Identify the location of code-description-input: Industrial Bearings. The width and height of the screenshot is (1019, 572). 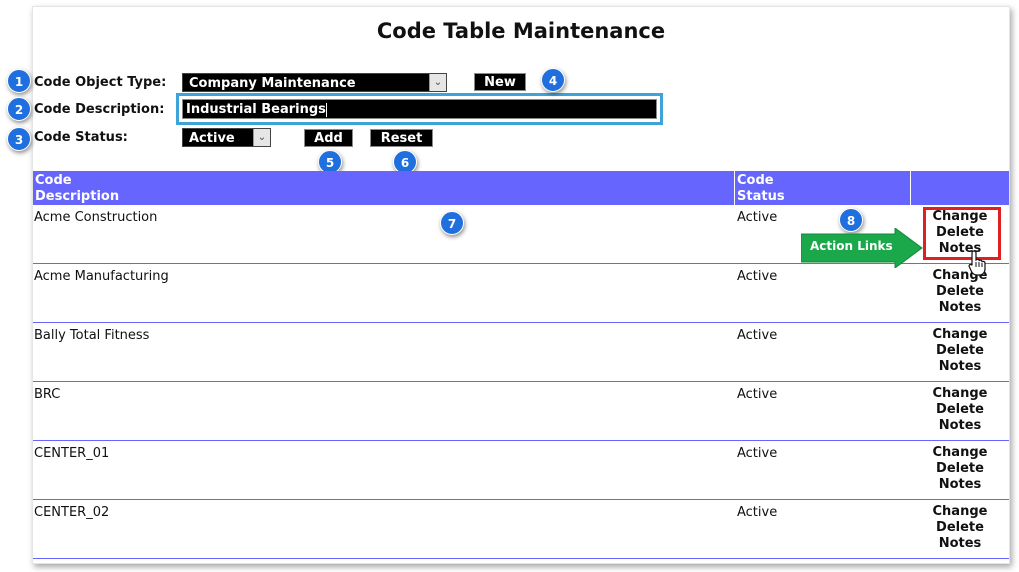
(419, 109).